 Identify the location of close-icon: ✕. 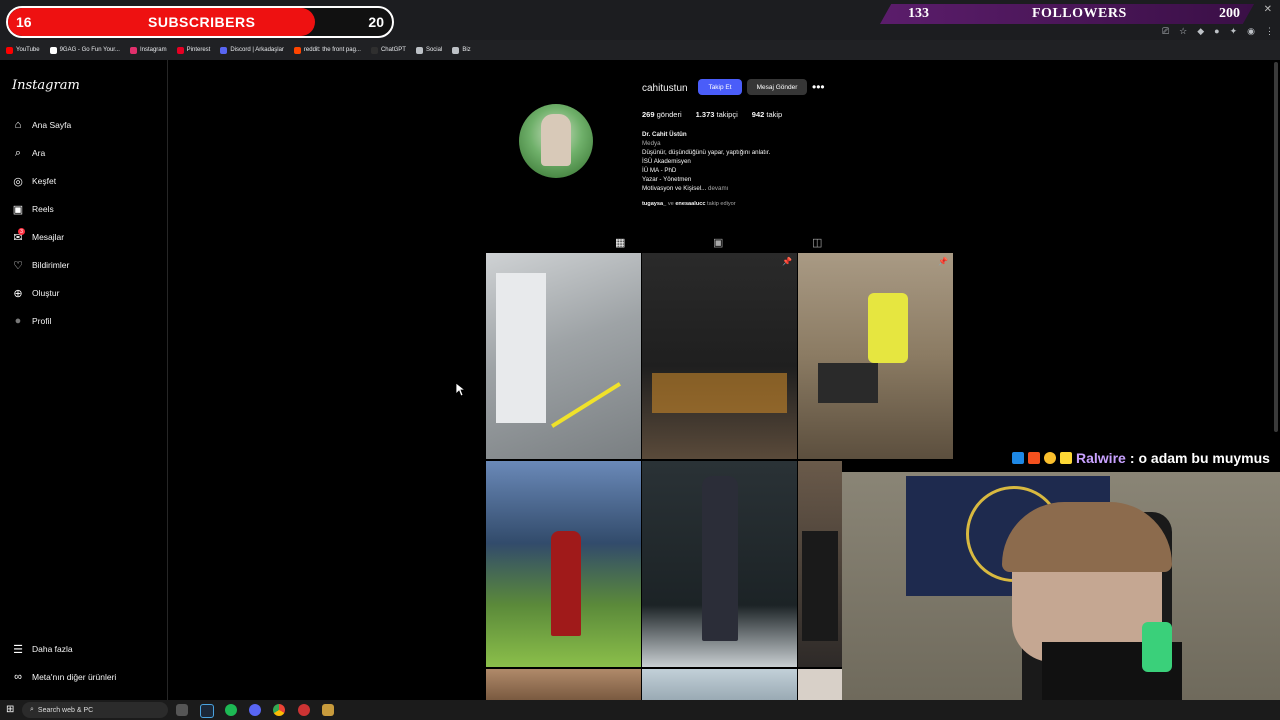
(1268, 9).